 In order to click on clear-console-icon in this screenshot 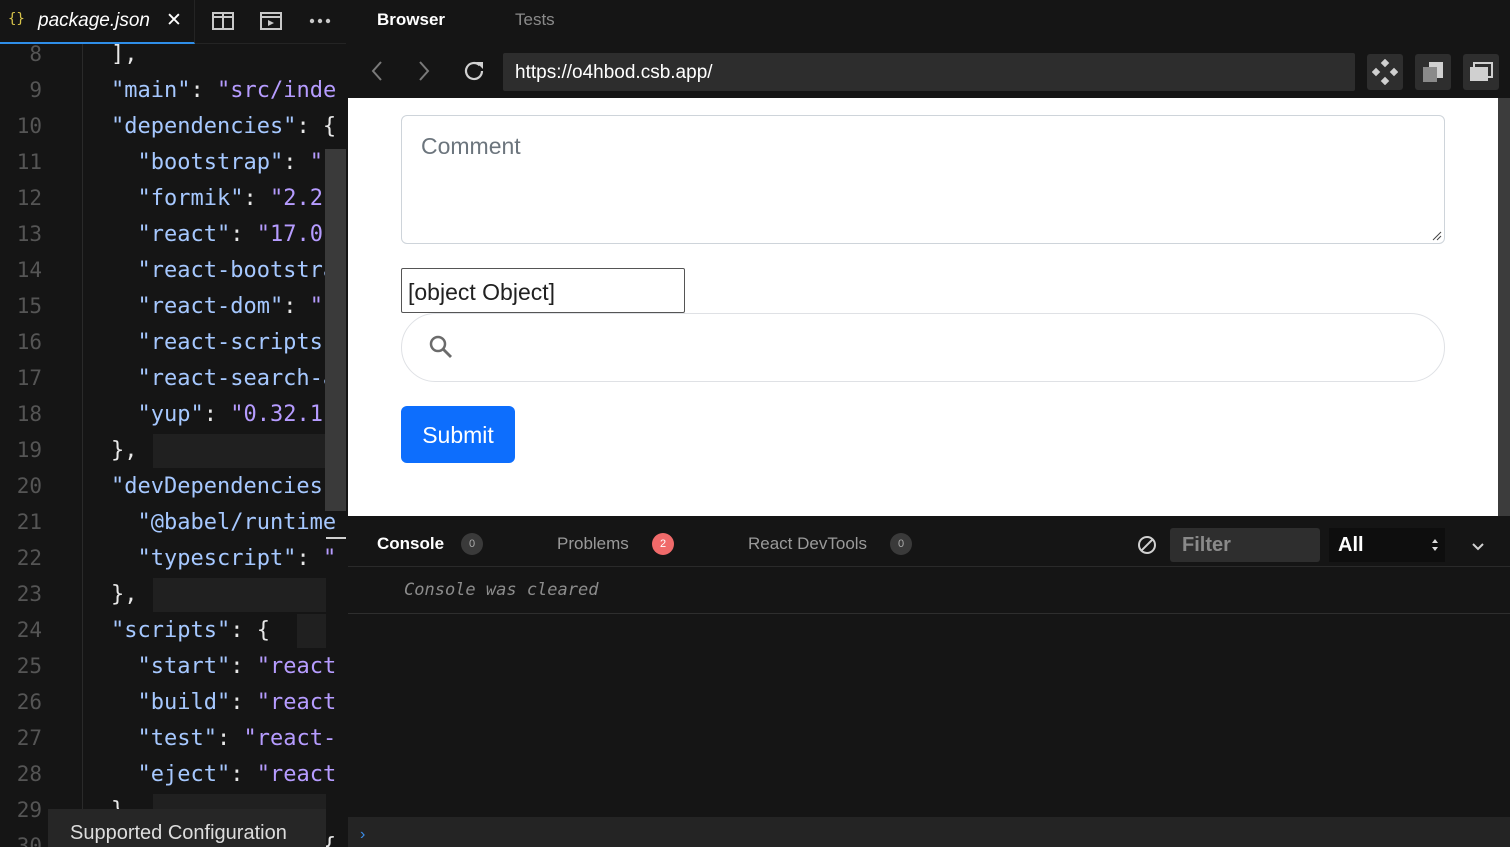, I will do `click(1147, 547)`.